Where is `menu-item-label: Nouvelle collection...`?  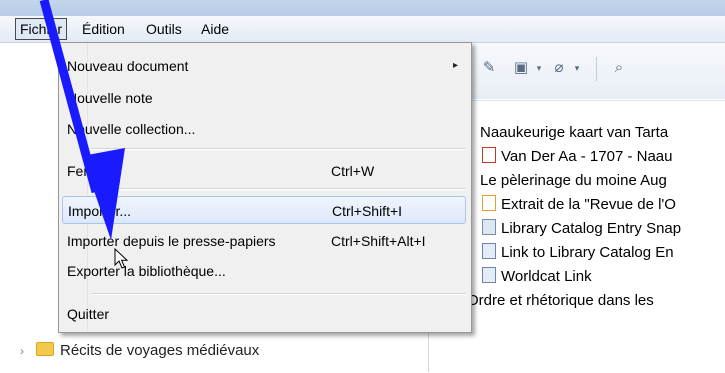
menu-item-label: Nouvelle collection... is located at coordinates (131, 129).